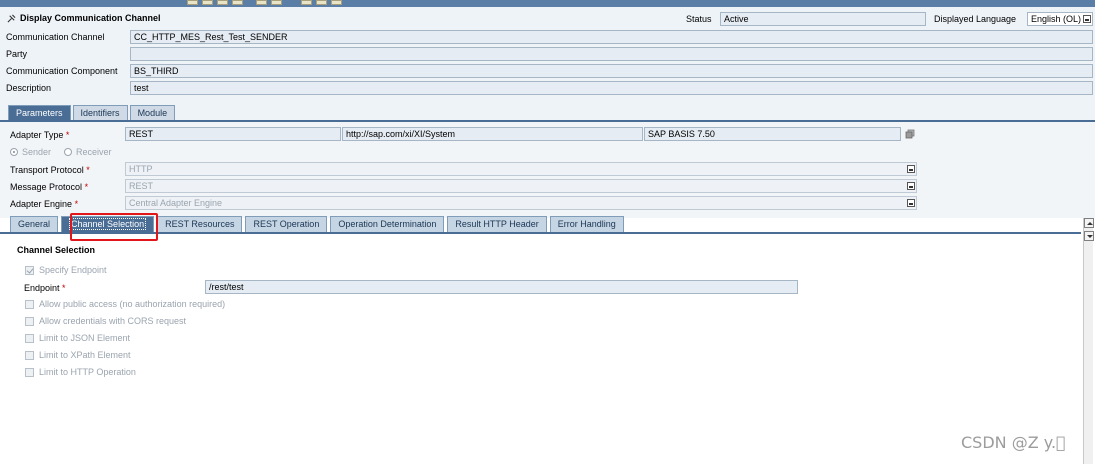  Describe the element at coordinates (387, 224) in the screenshot. I see `tab-operation-determination: Operation Determination` at that location.